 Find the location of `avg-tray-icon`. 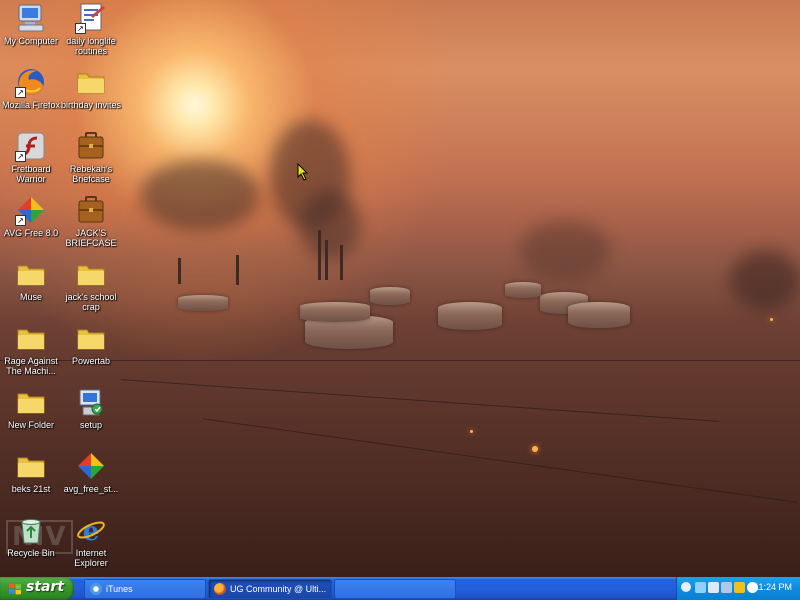

avg-tray-icon is located at coordinates (739, 587).